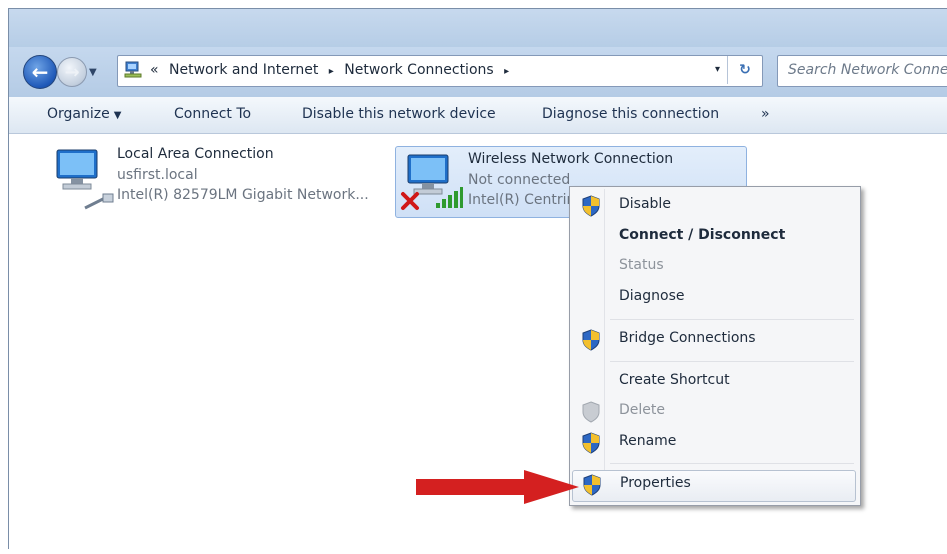 Image resolution: width=947 pixels, height=554 pixels. I want to click on menu-item-disable: Disable, so click(714, 206).